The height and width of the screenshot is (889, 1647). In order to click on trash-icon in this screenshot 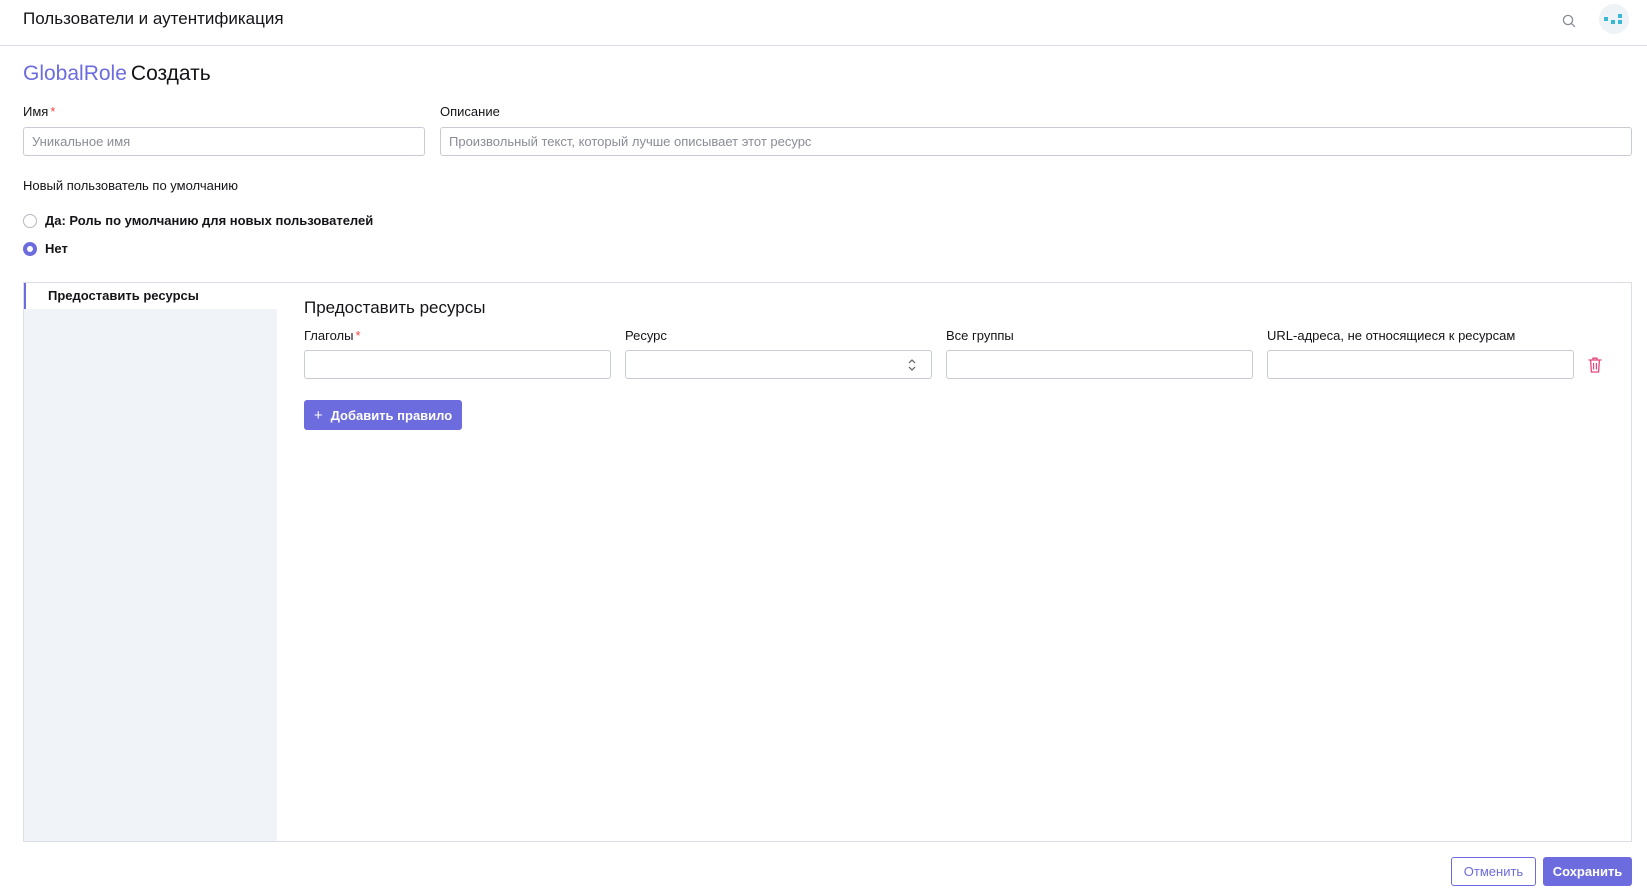, I will do `click(1595, 365)`.